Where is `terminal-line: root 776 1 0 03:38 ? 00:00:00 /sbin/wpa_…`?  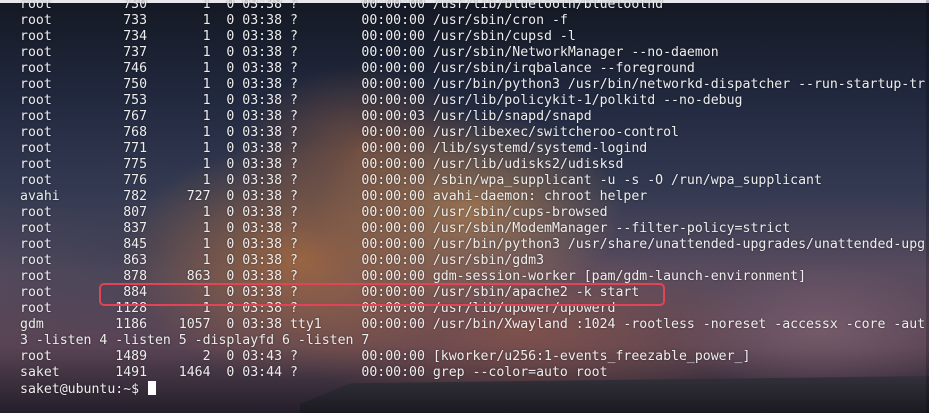 terminal-line: root 776 1 0 03:38 ? 00:00:00 /sbin/wpa_… is located at coordinates (421, 180).